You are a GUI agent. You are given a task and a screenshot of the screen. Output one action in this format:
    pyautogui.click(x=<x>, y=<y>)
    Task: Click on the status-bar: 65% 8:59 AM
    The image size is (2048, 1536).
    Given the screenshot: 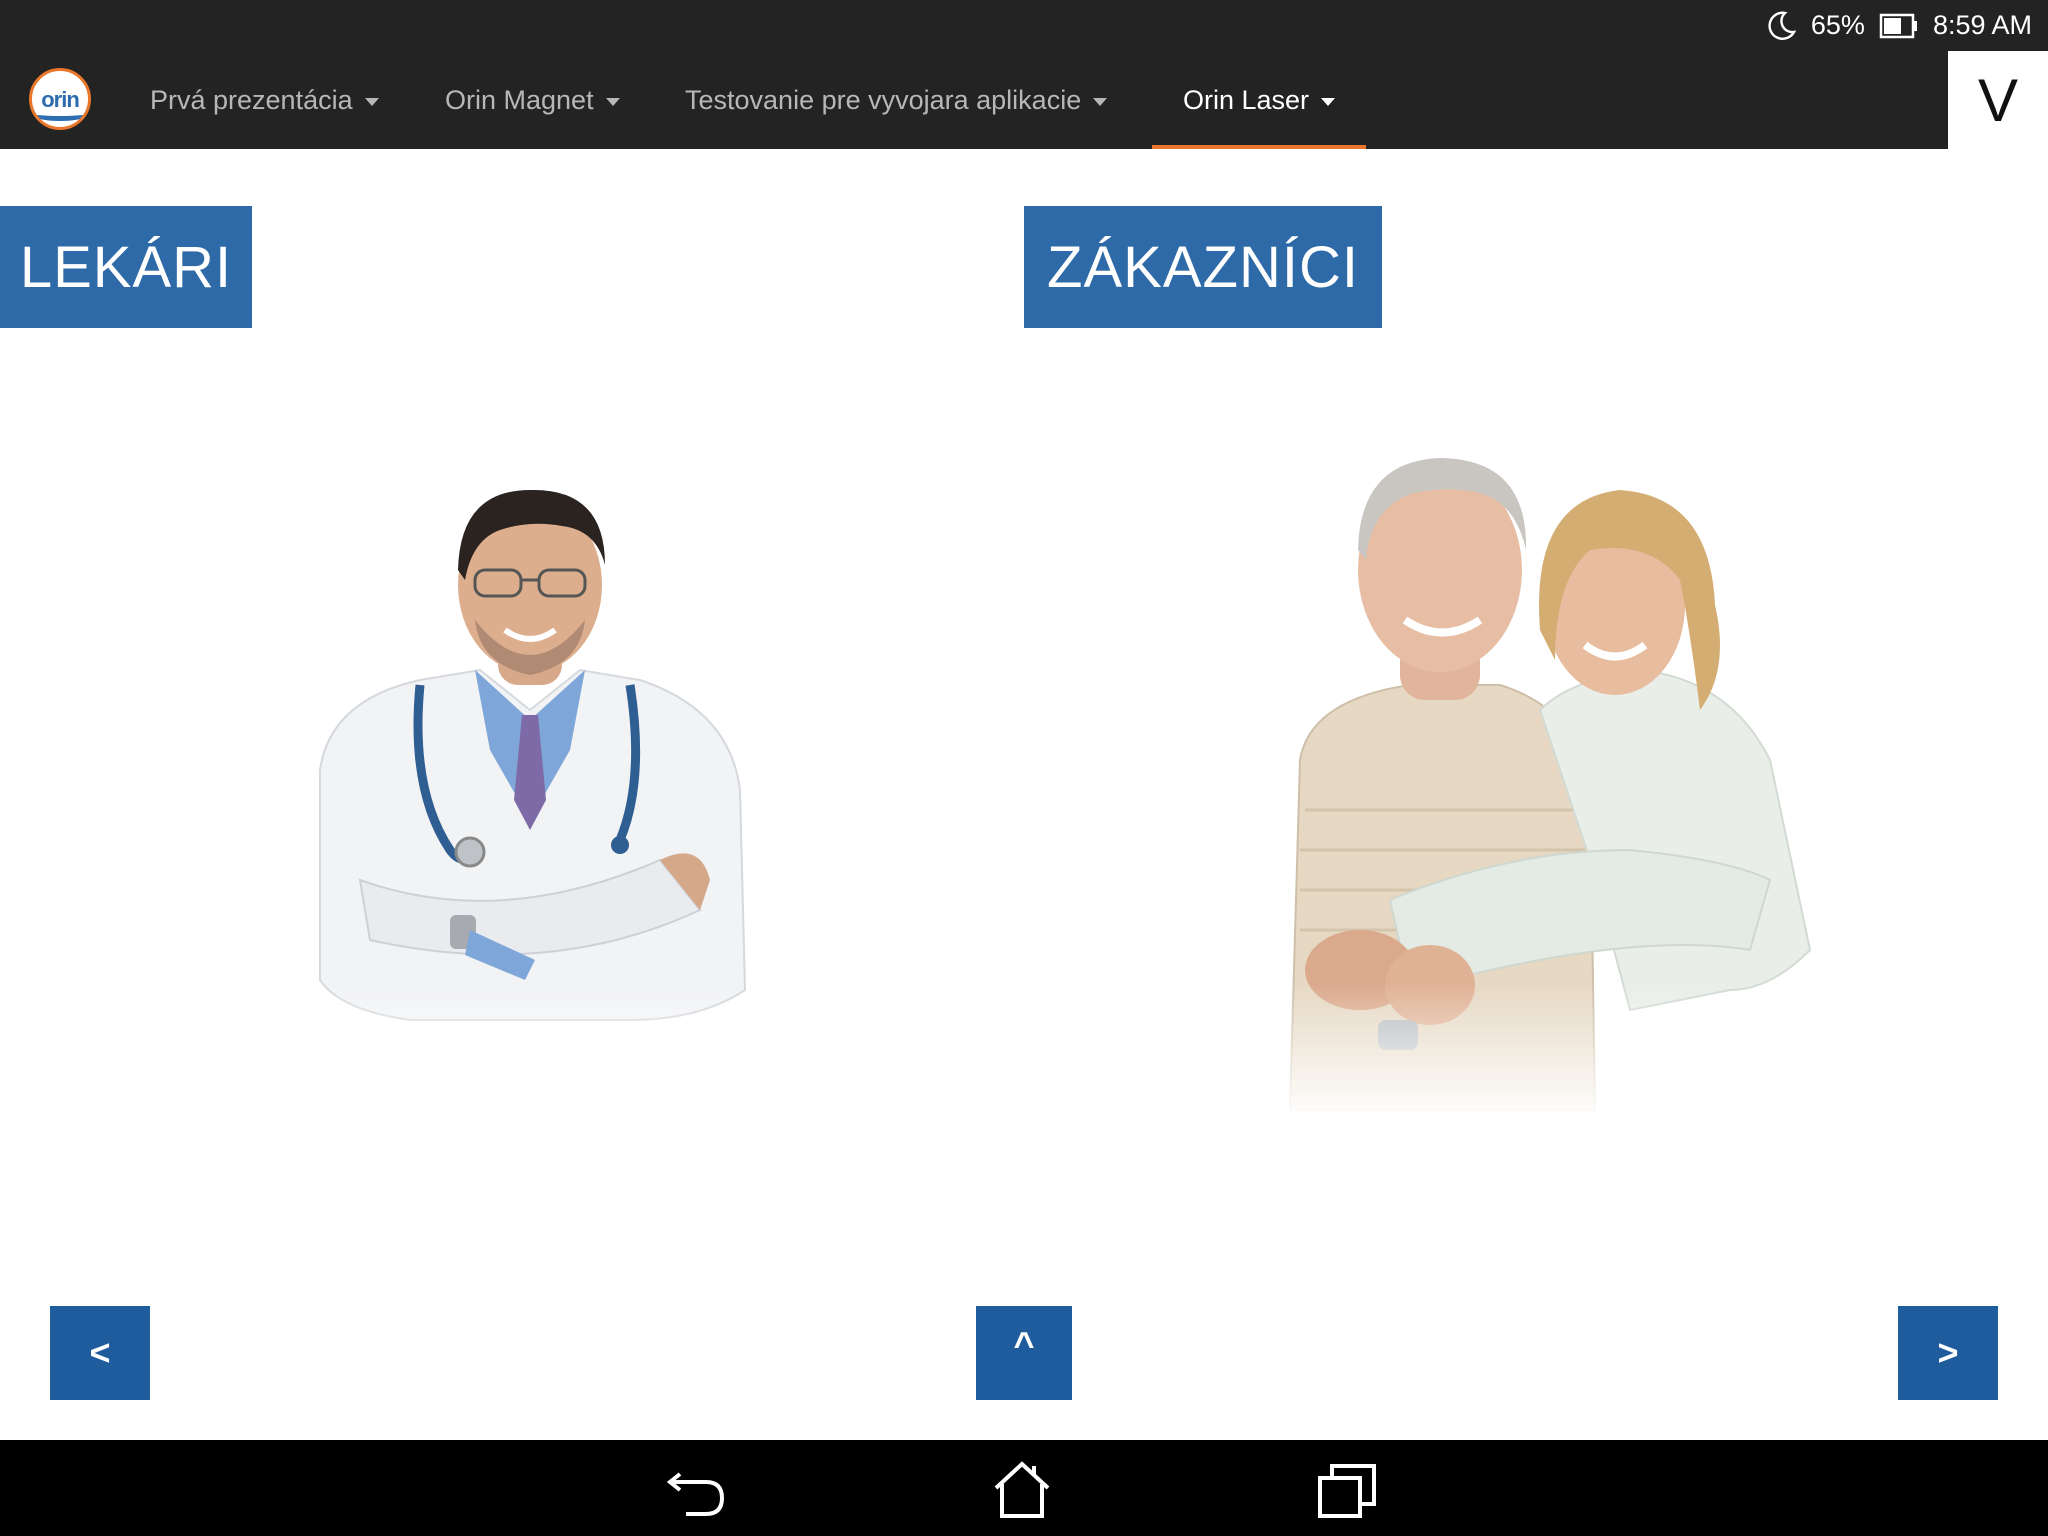 What is the action you would take?
    pyautogui.click(x=1024, y=25)
    